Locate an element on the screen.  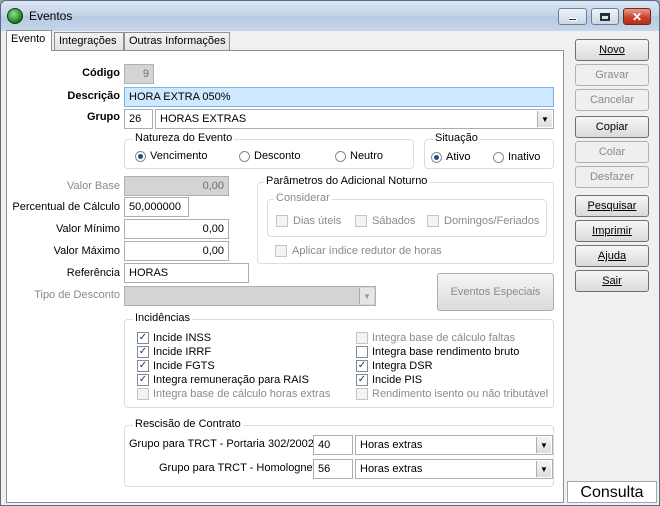
title-bar: Eventos ✕ is located at coordinates (330, 16).